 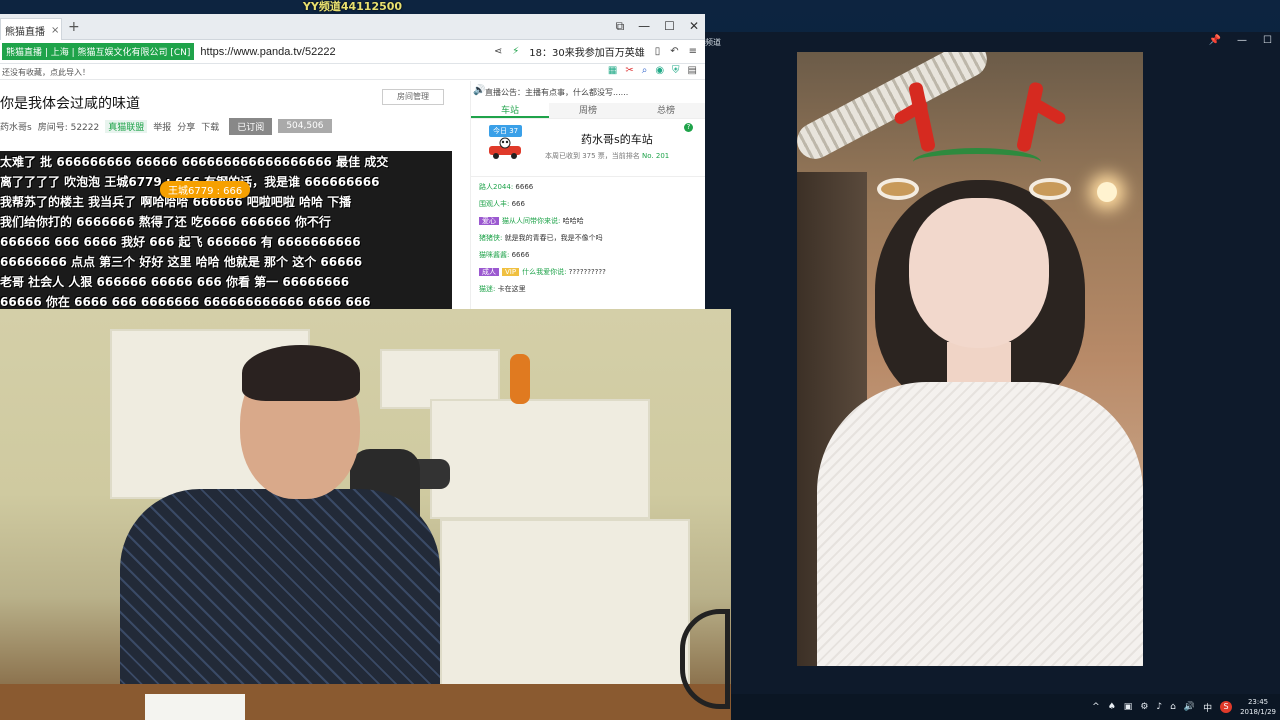 What do you see at coordinates (498, 51) in the screenshot?
I see `share-icon: ⋖` at bounding box center [498, 51].